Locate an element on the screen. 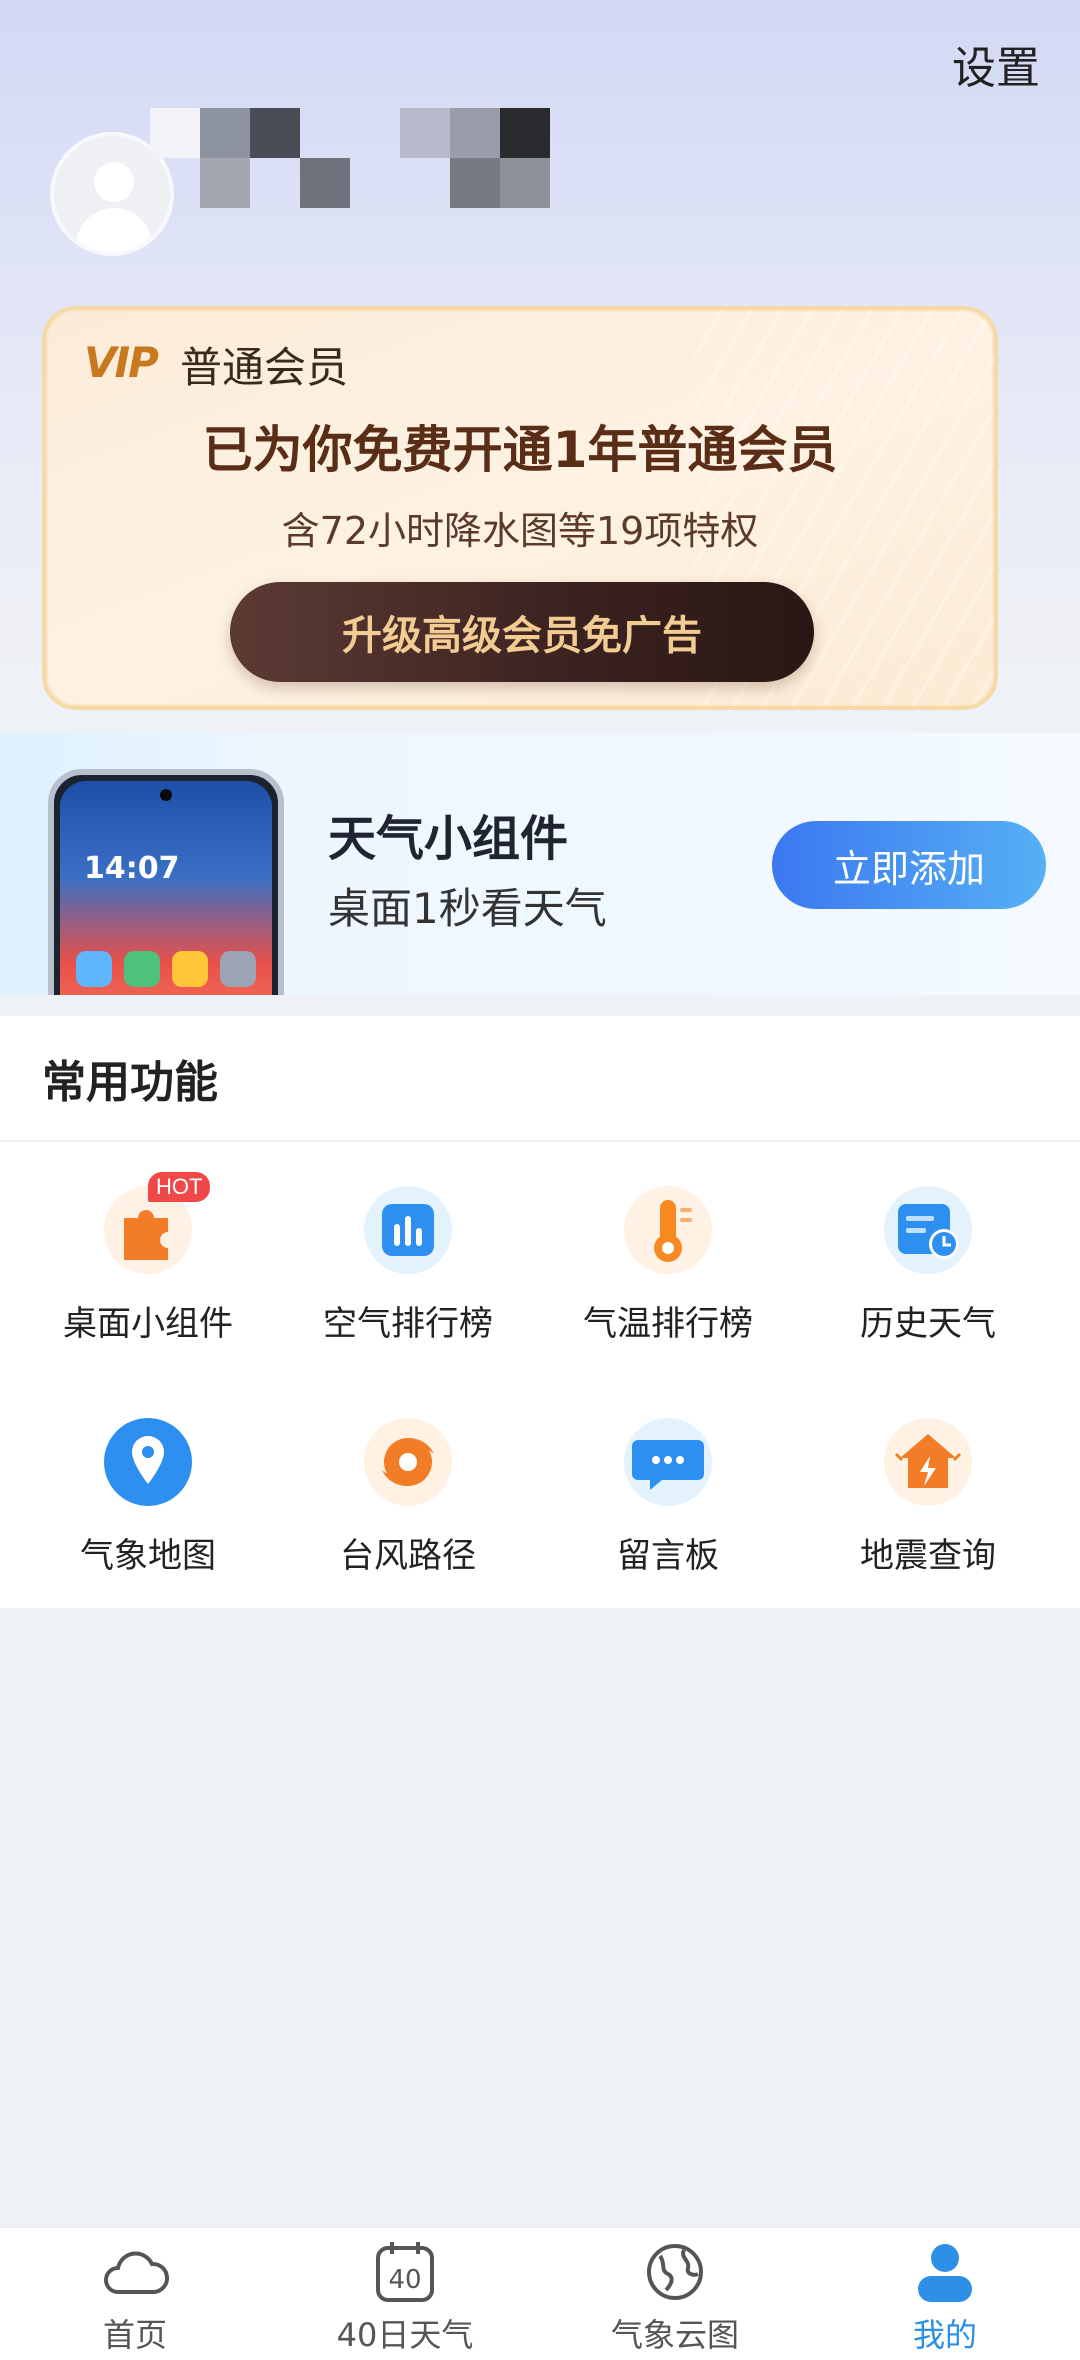  widget-promo-banner: 14:07 天气小组件 桌面1秒看天气 立即添加 is located at coordinates (540, 864).